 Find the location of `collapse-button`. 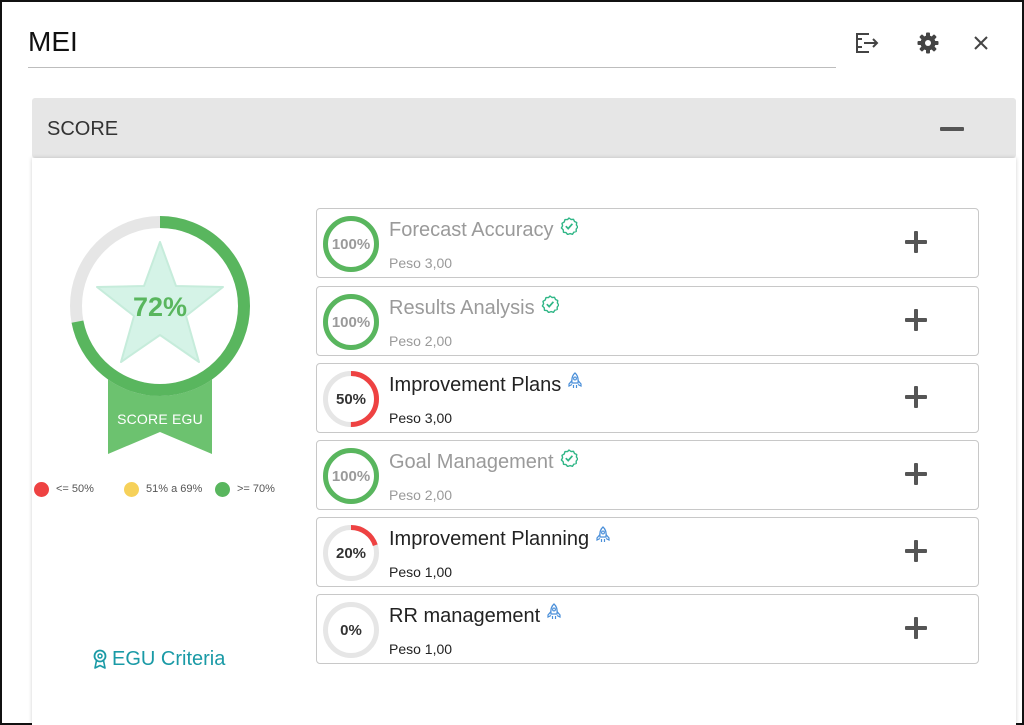

collapse-button is located at coordinates (953, 129).